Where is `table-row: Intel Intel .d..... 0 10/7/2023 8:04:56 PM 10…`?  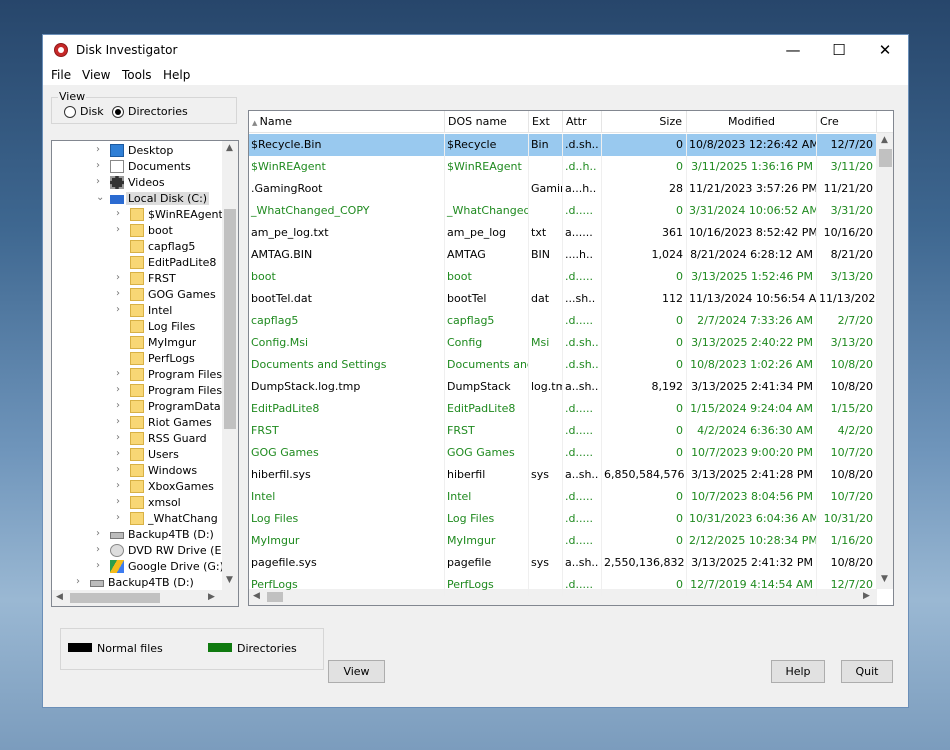 table-row: Intel Intel .d..... 0 10/7/2023 8:04:56 PM 10… is located at coordinates (563, 497).